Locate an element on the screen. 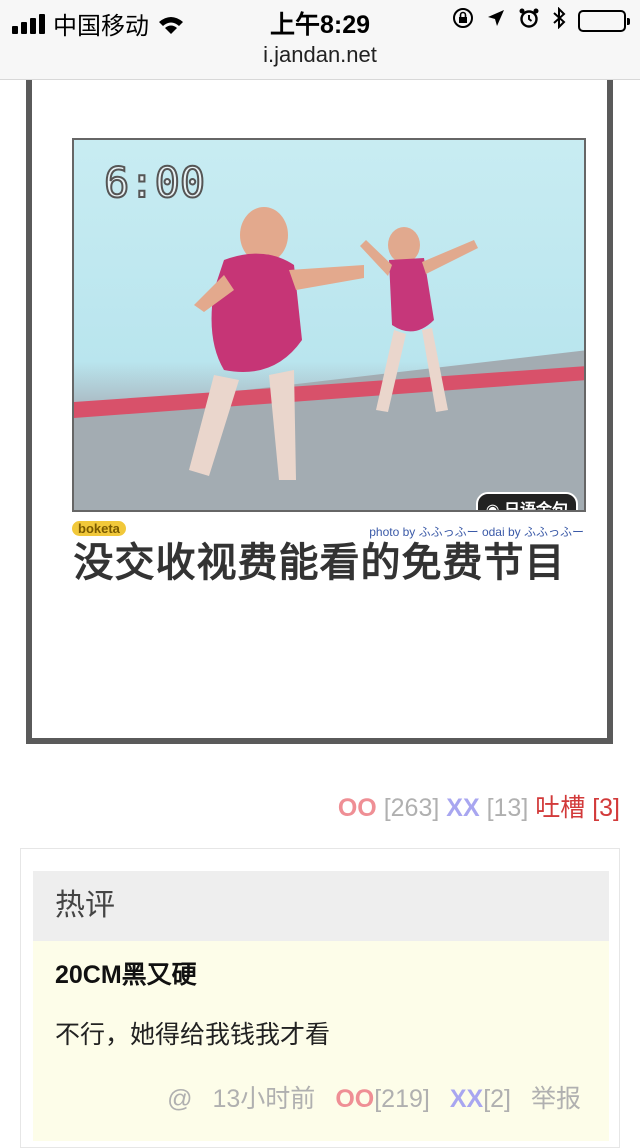  location-icon is located at coordinates (496, 21).